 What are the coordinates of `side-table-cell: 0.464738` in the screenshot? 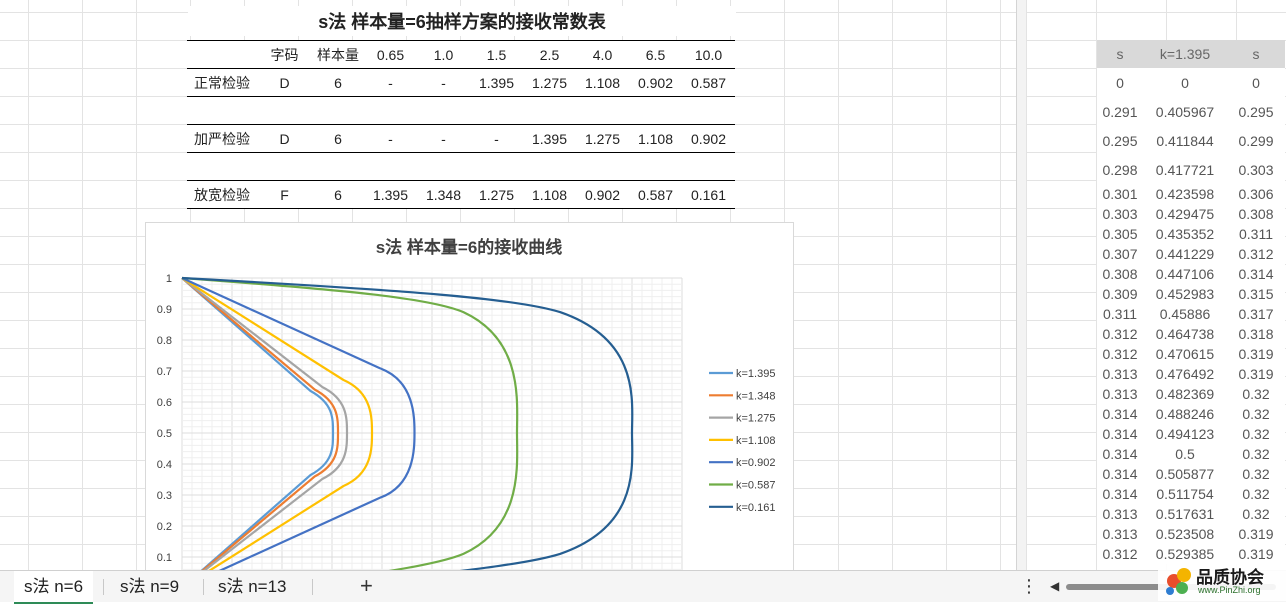 It's located at (1185, 334).